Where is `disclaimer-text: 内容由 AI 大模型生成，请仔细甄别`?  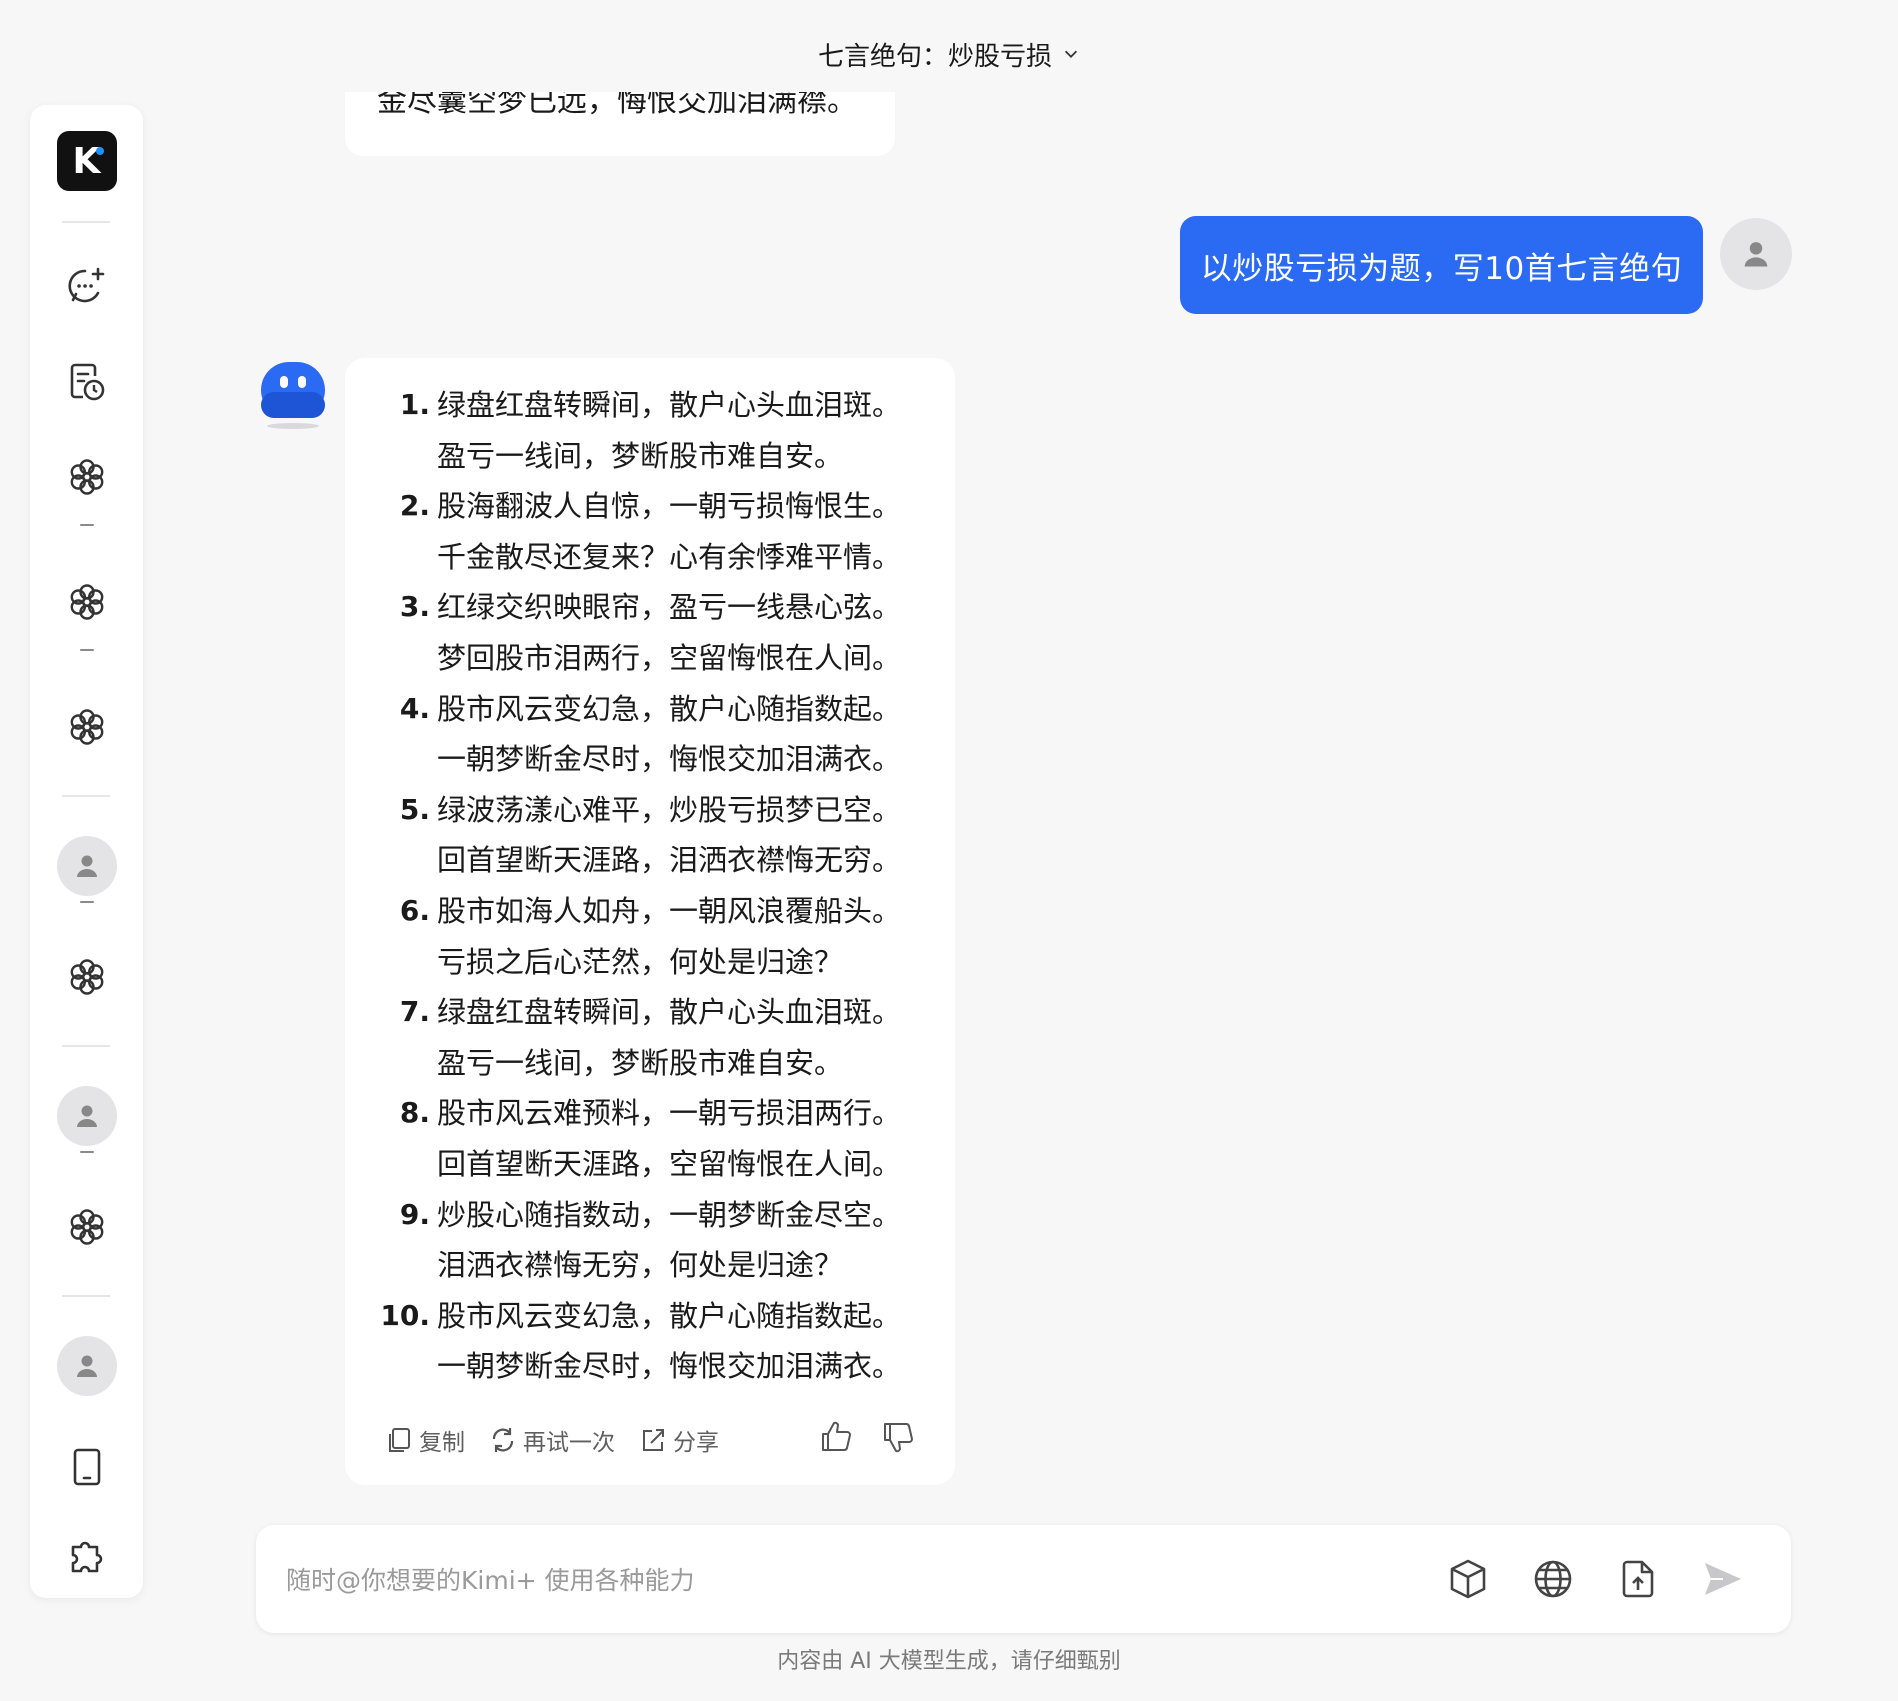
disclaimer-text: 内容由 AI 大模型生成，请仔细甄别 is located at coordinates (949, 1661).